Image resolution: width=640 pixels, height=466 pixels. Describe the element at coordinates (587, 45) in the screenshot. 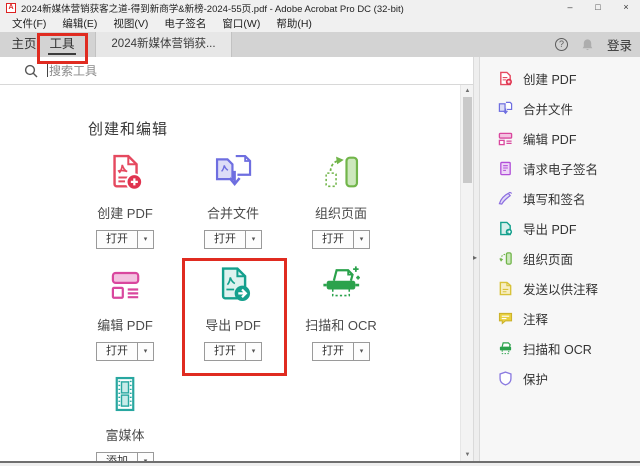

I see `notifications-bell-icon` at that location.